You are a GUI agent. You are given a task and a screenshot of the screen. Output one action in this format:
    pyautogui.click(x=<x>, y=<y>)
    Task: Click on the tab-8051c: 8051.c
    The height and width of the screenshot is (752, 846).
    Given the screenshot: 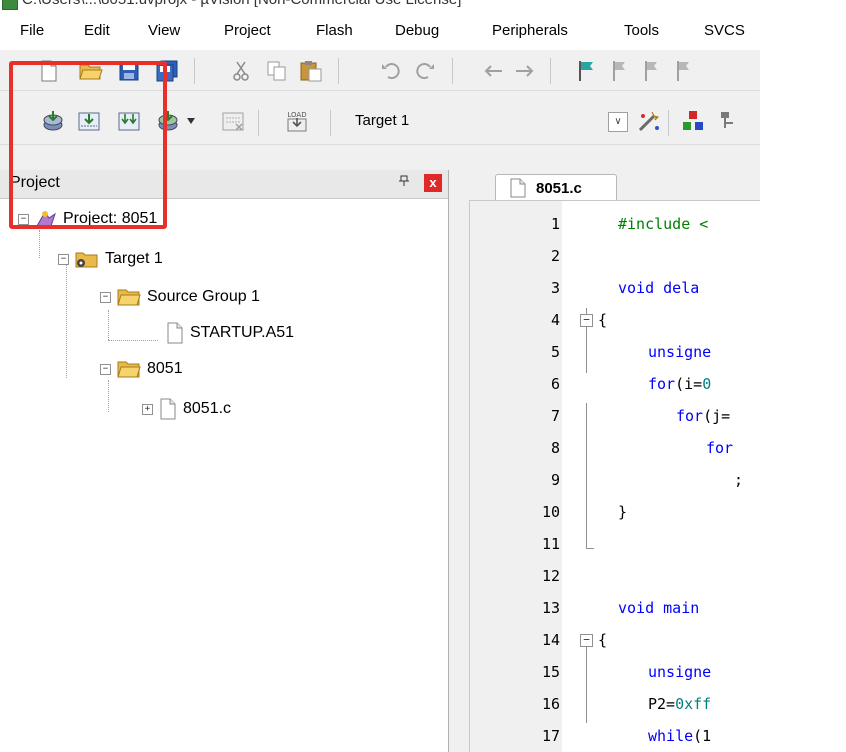 What is the action you would take?
    pyautogui.click(x=556, y=187)
    